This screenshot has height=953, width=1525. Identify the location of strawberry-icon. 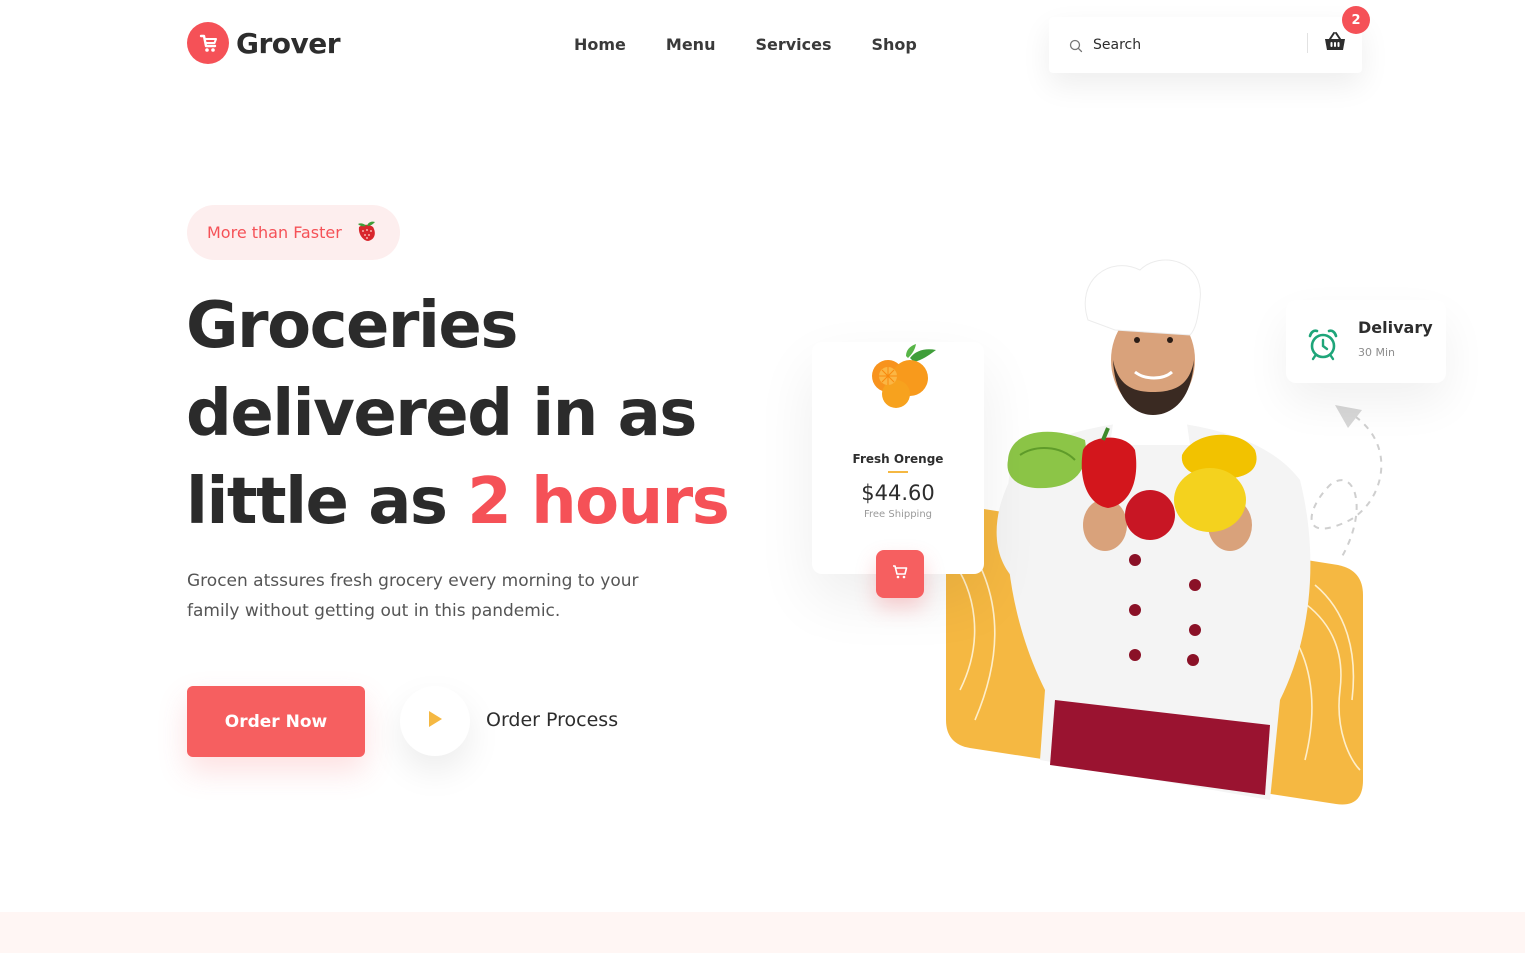
(367, 233).